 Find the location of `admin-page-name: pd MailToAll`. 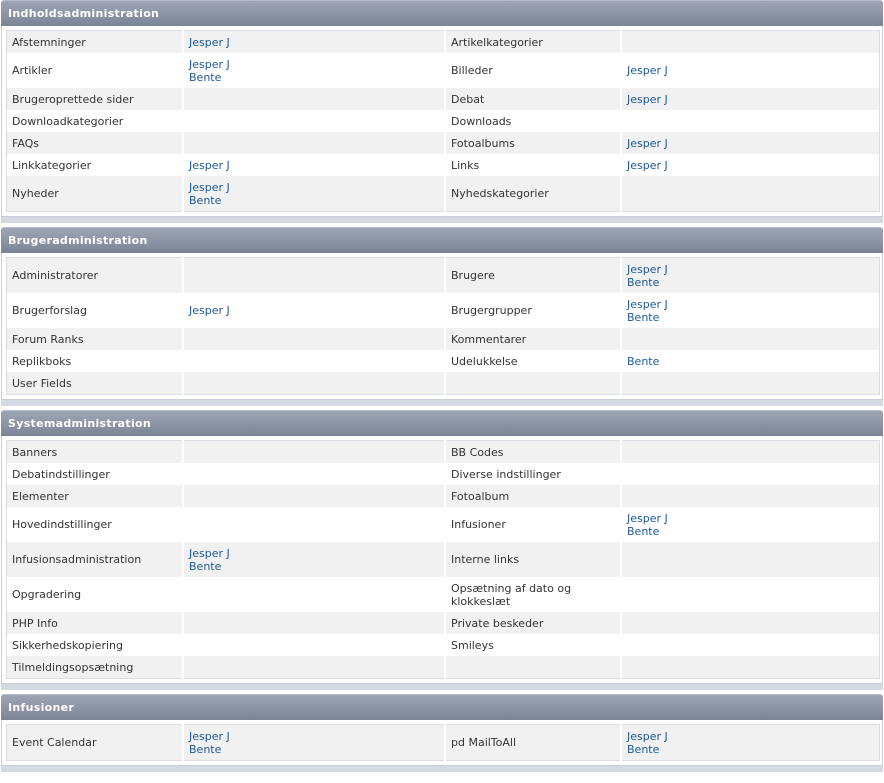

admin-page-name: pd MailToAll is located at coordinates (533, 742).